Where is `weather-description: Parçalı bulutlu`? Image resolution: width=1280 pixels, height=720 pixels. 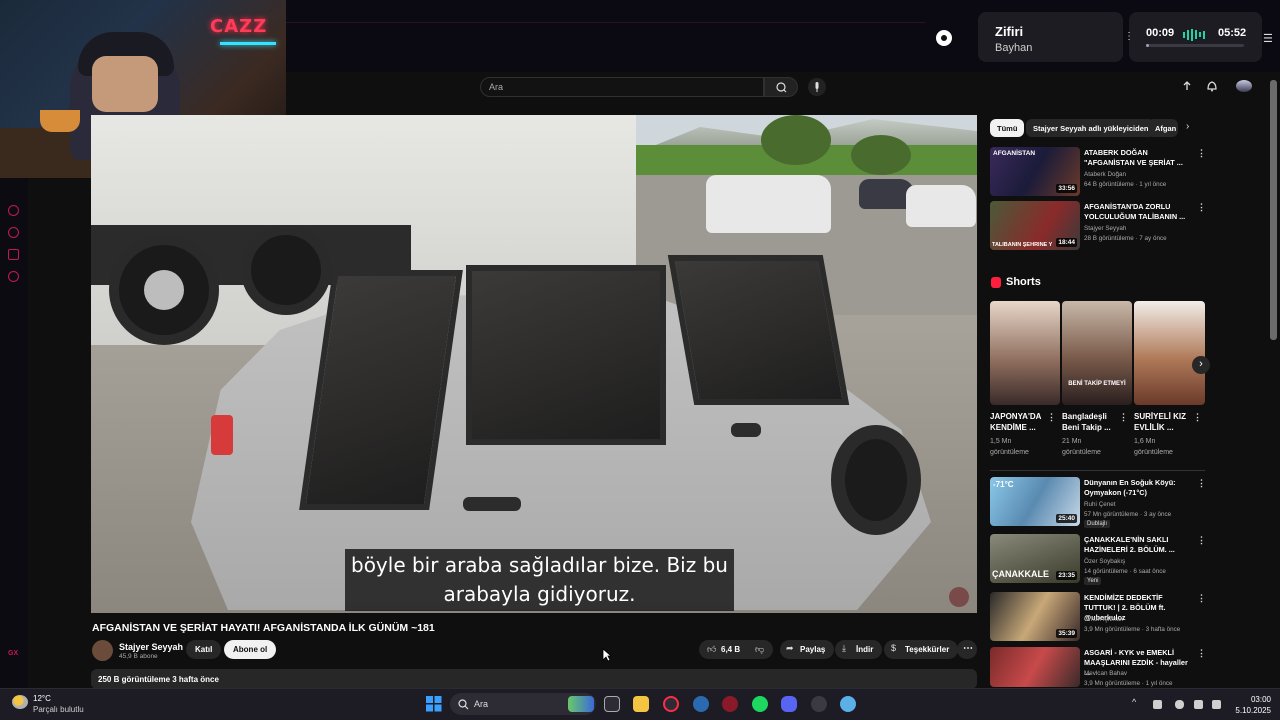
weather-description: Parçalı bulutlu is located at coordinates (58, 709).